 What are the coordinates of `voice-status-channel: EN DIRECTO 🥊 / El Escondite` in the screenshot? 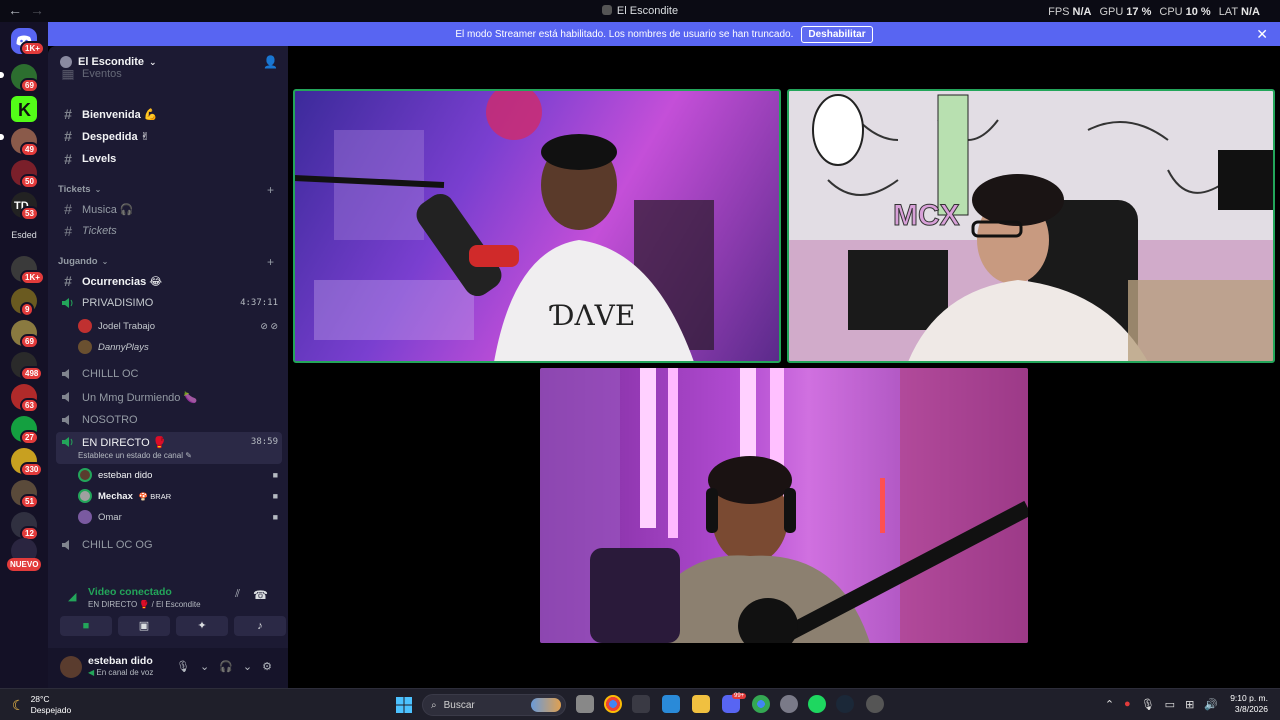 It's located at (144, 604).